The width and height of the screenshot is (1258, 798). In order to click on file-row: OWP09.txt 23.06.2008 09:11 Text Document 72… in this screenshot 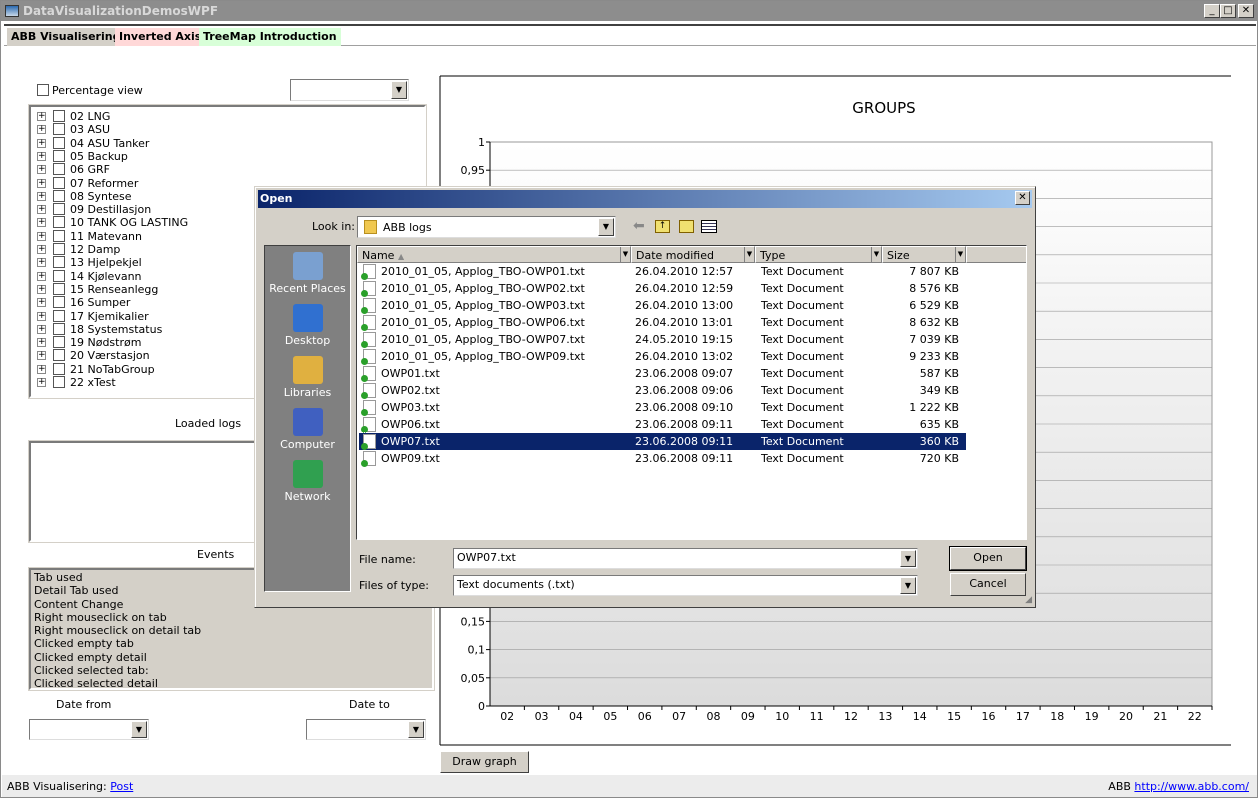, I will do `click(662, 458)`.